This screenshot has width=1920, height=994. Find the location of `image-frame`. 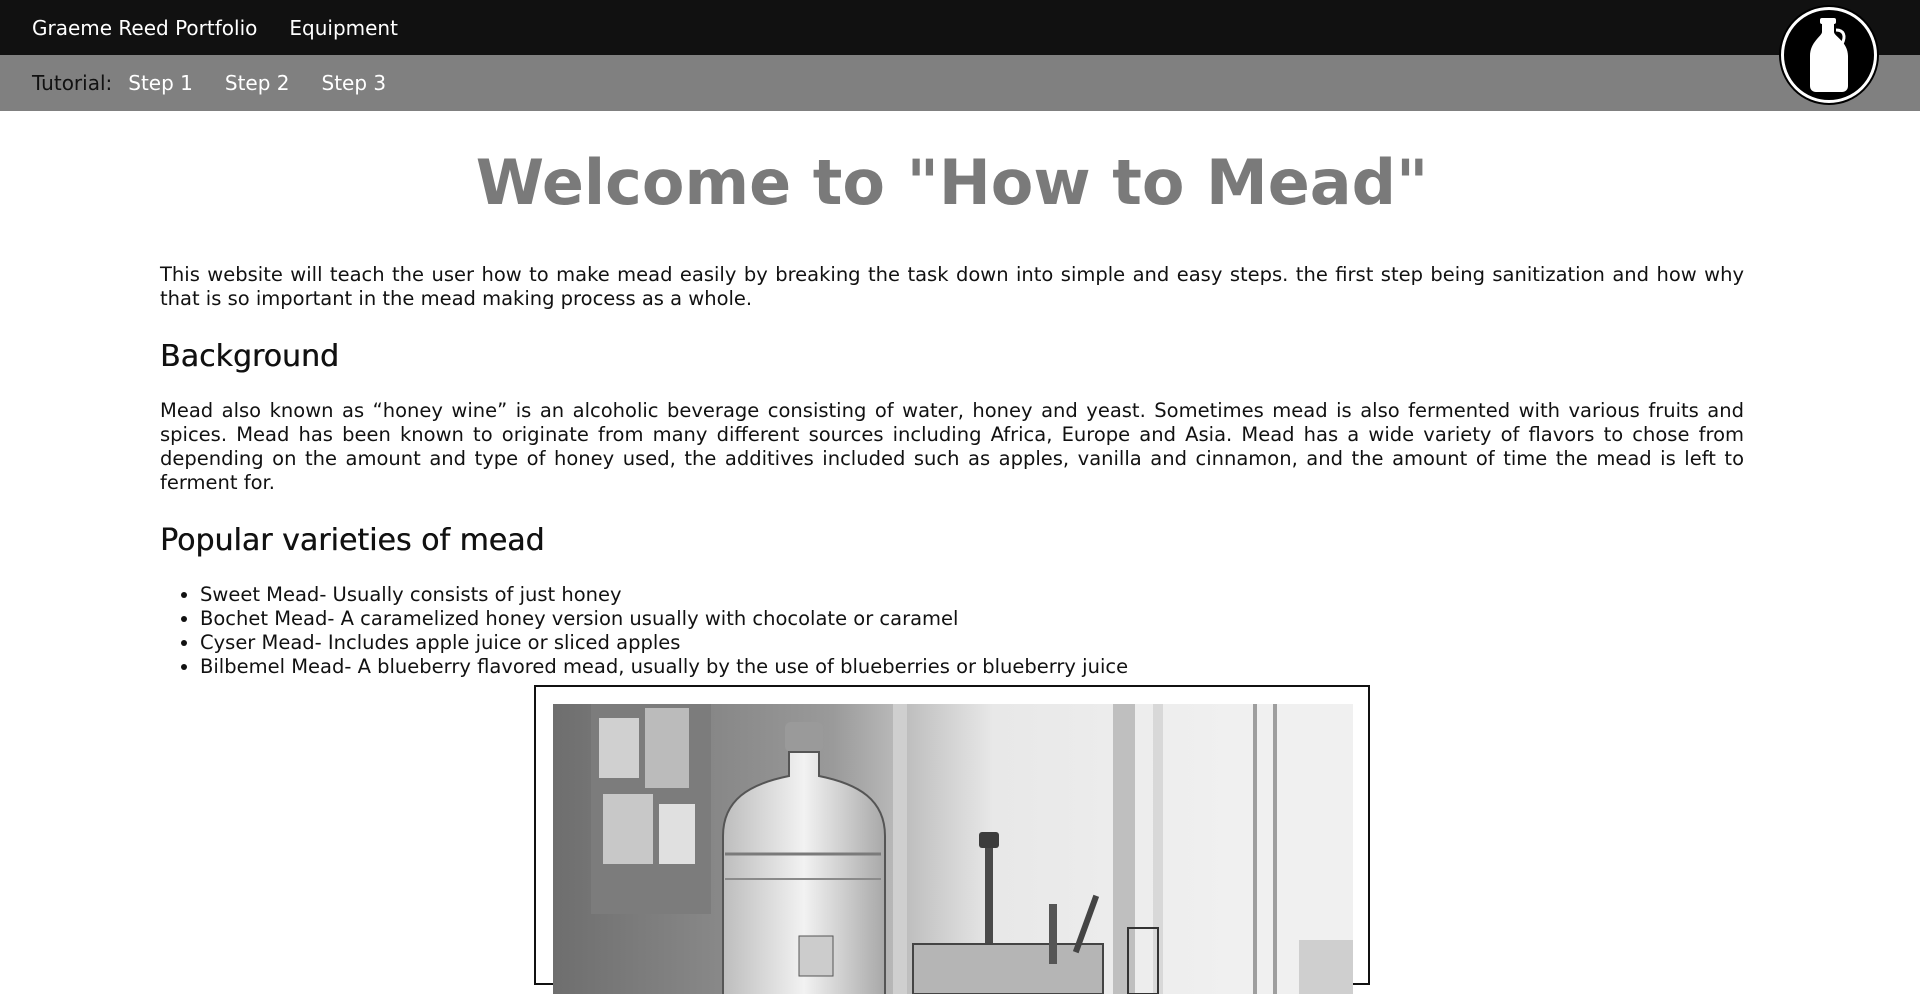

image-frame is located at coordinates (952, 839).